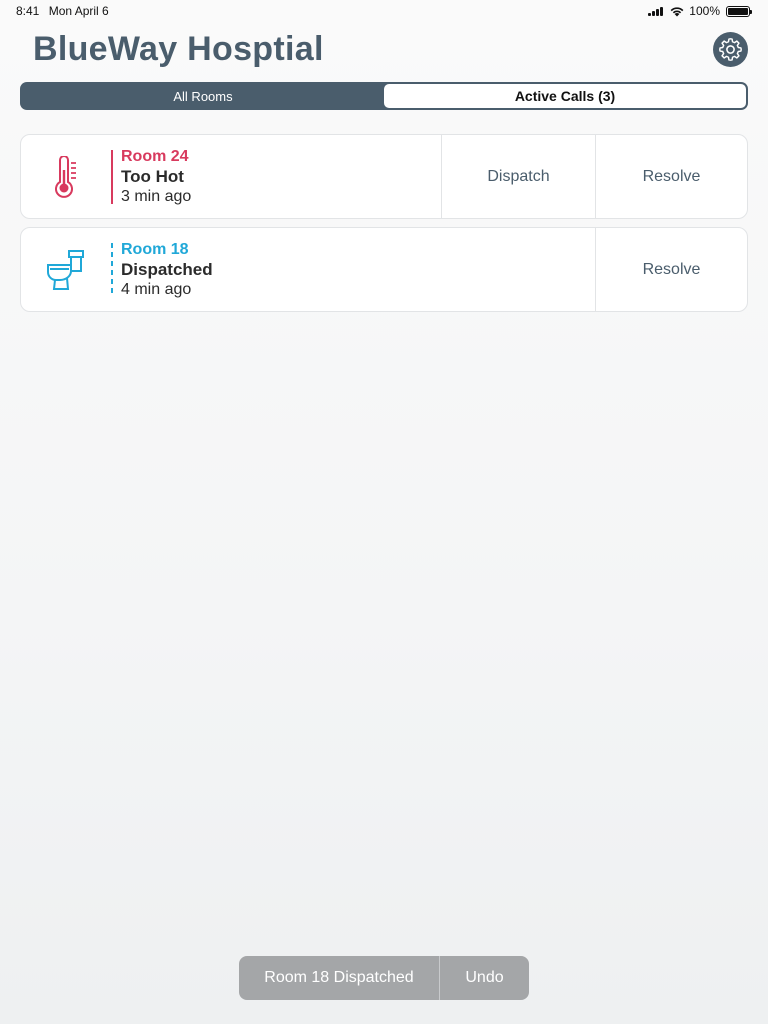  I want to click on settings-button, so click(730, 49).